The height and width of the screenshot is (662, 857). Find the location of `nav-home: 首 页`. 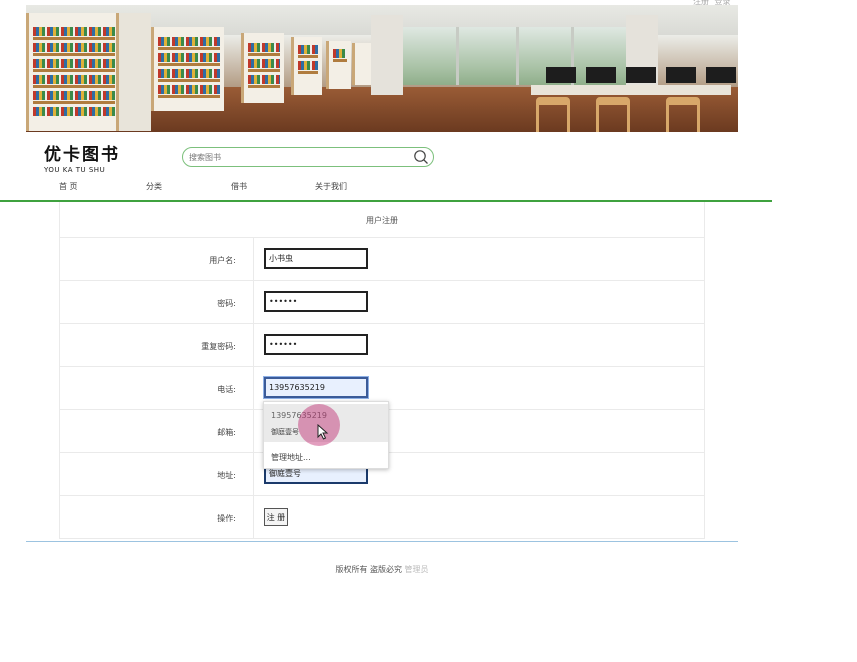

nav-home: 首 页 is located at coordinates (68, 186).